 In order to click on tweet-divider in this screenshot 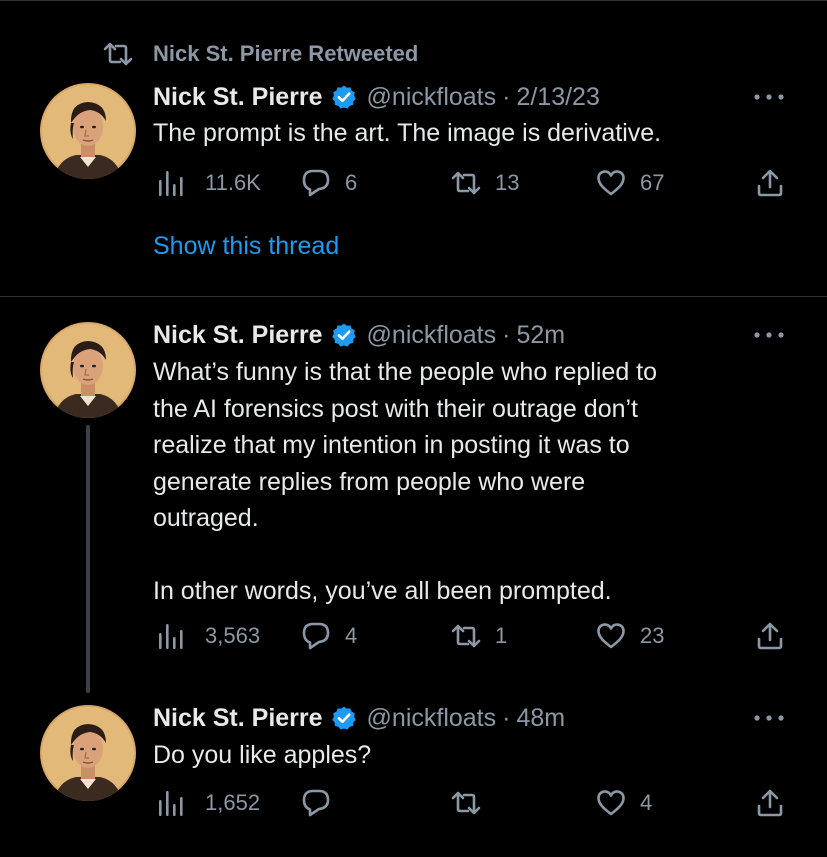, I will do `click(413, 296)`.